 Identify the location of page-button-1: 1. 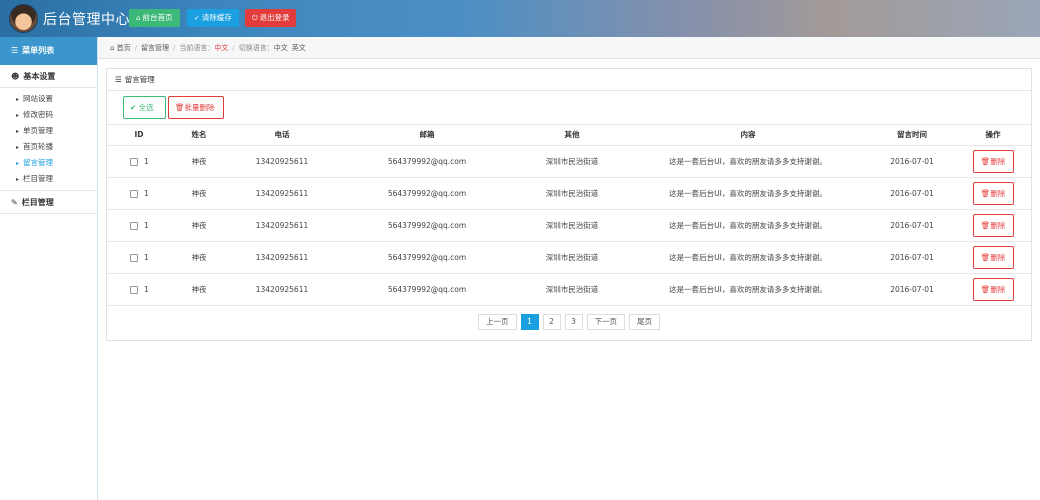
(529, 322).